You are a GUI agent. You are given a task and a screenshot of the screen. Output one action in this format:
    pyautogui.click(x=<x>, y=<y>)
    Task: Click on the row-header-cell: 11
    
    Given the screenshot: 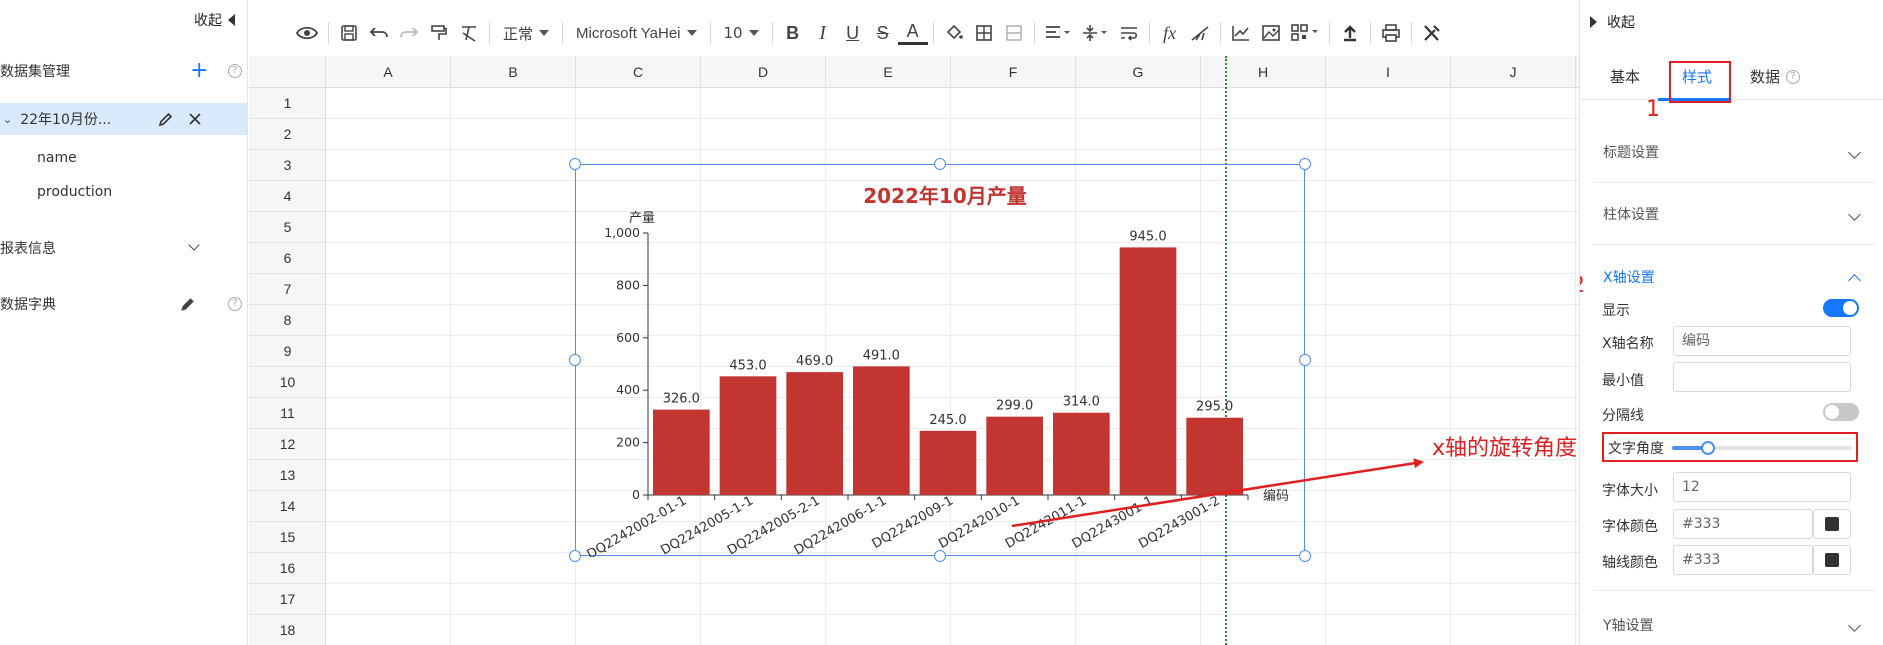 What is the action you would take?
    pyautogui.click(x=287, y=413)
    